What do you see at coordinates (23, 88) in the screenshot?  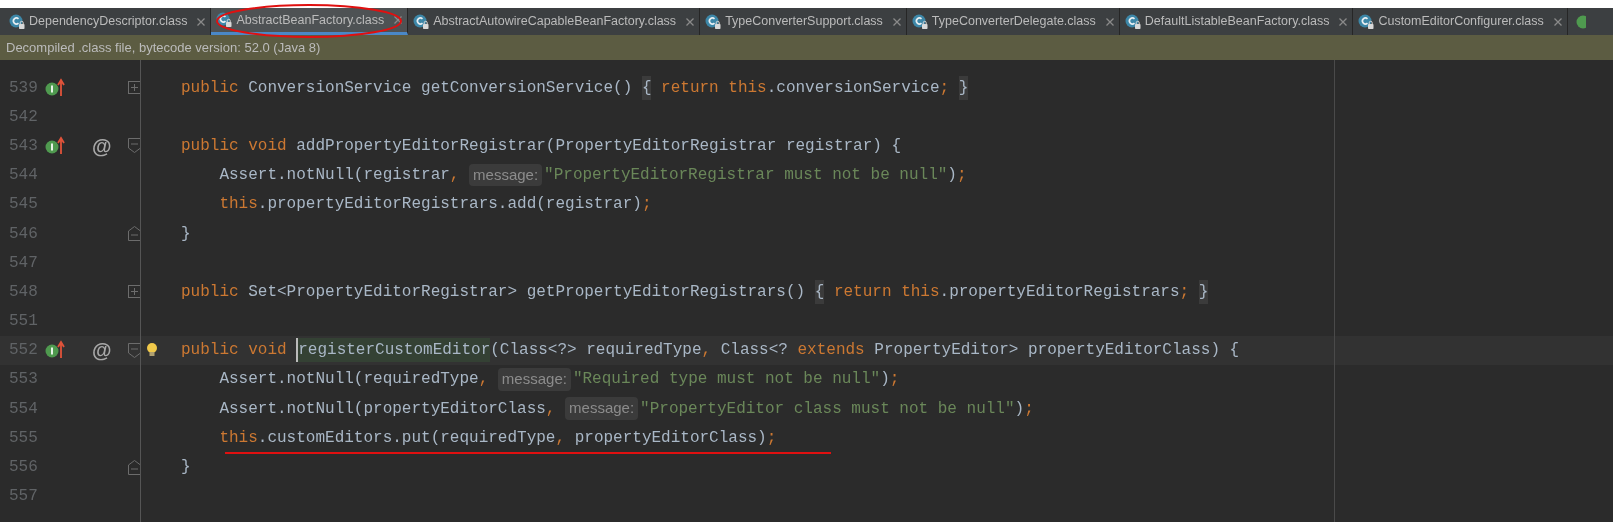 I see `line-number: 539` at bounding box center [23, 88].